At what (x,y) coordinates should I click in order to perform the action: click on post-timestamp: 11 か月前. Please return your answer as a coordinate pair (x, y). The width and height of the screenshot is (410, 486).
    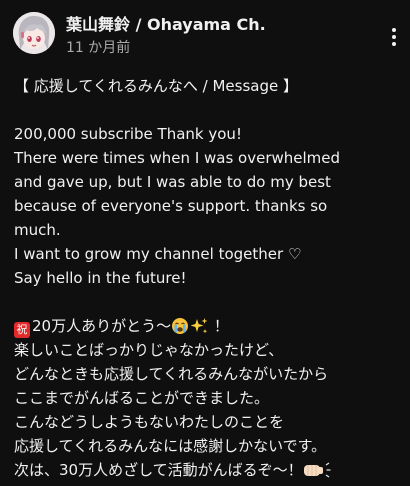
    Looking at the image, I should click on (98, 47).